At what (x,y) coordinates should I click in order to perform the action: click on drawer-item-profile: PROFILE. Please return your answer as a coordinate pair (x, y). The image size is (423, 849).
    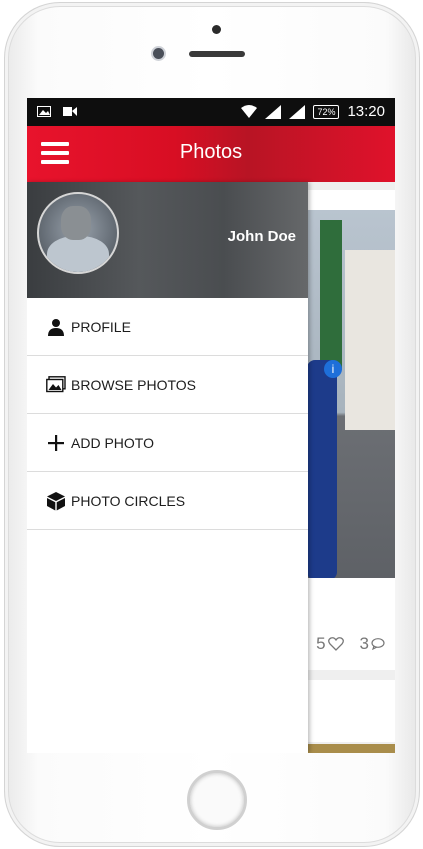
    Looking at the image, I should click on (167, 327).